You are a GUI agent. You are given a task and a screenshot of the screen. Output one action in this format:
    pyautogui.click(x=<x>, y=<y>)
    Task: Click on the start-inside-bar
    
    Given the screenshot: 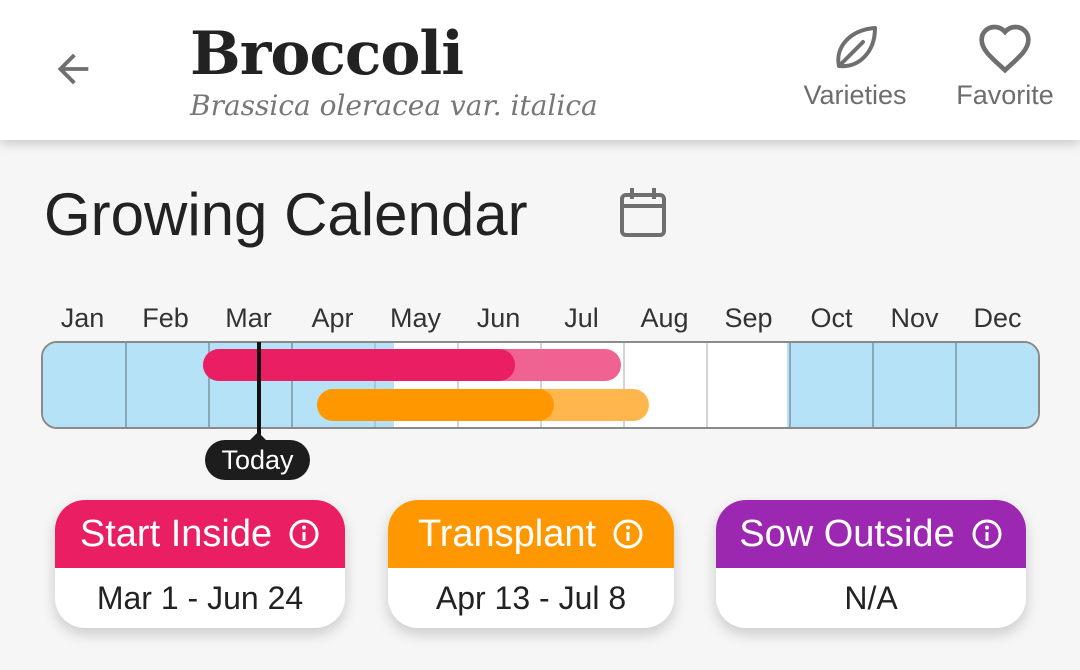 What is the action you would take?
    pyautogui.click(x=359, y=365)
    